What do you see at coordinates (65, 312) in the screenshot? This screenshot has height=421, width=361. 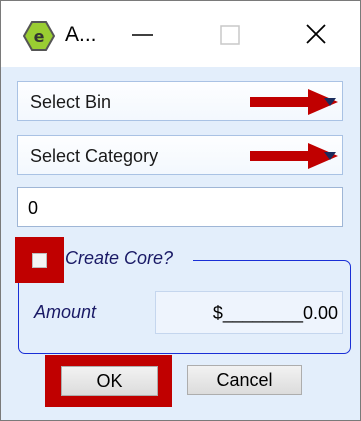 I see `amount-label: Amount` at bounding box center [65, 312].